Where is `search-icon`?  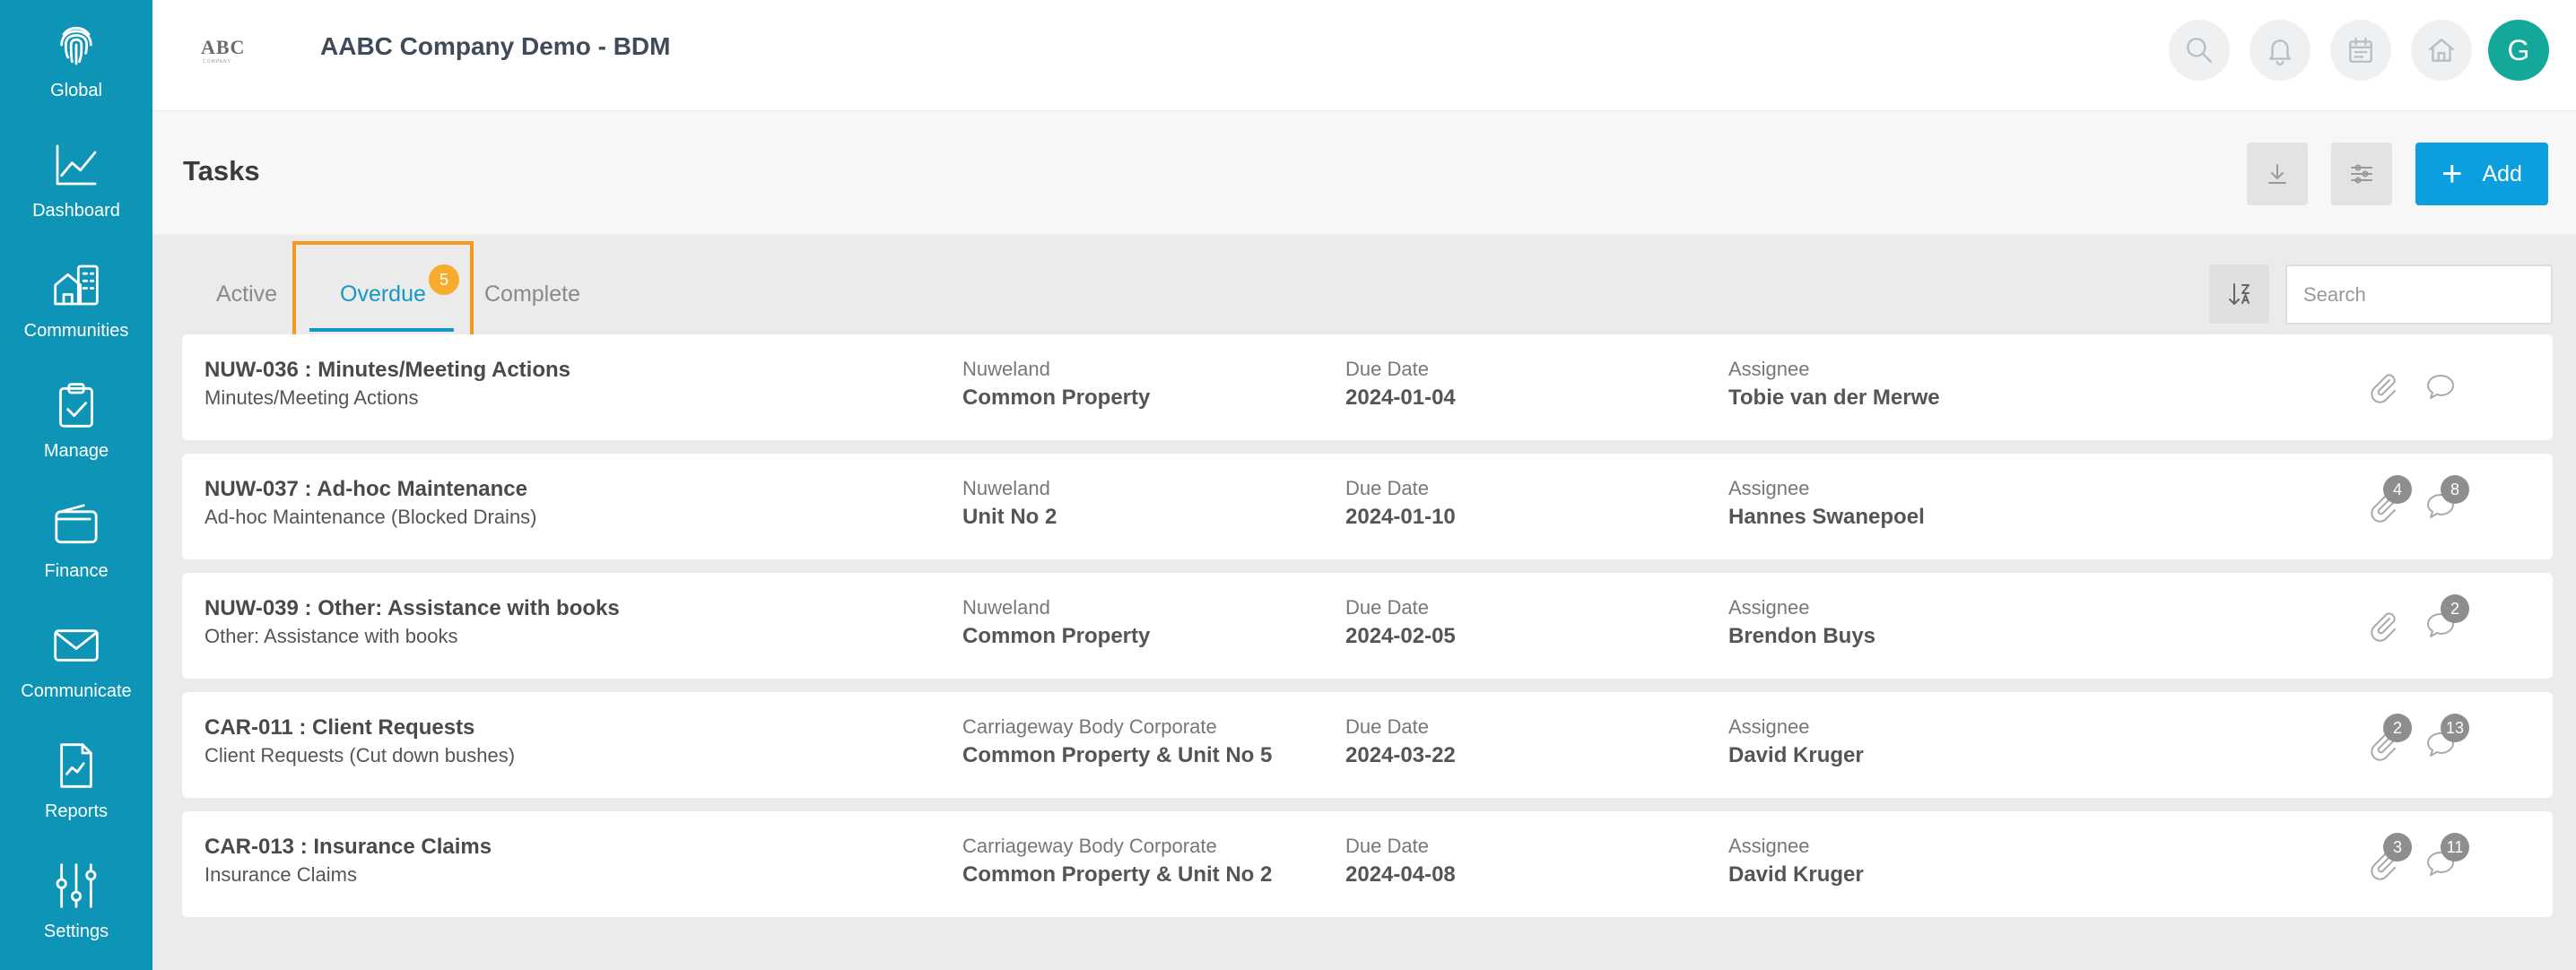
search-icon is located at coordinates (2199, 50).